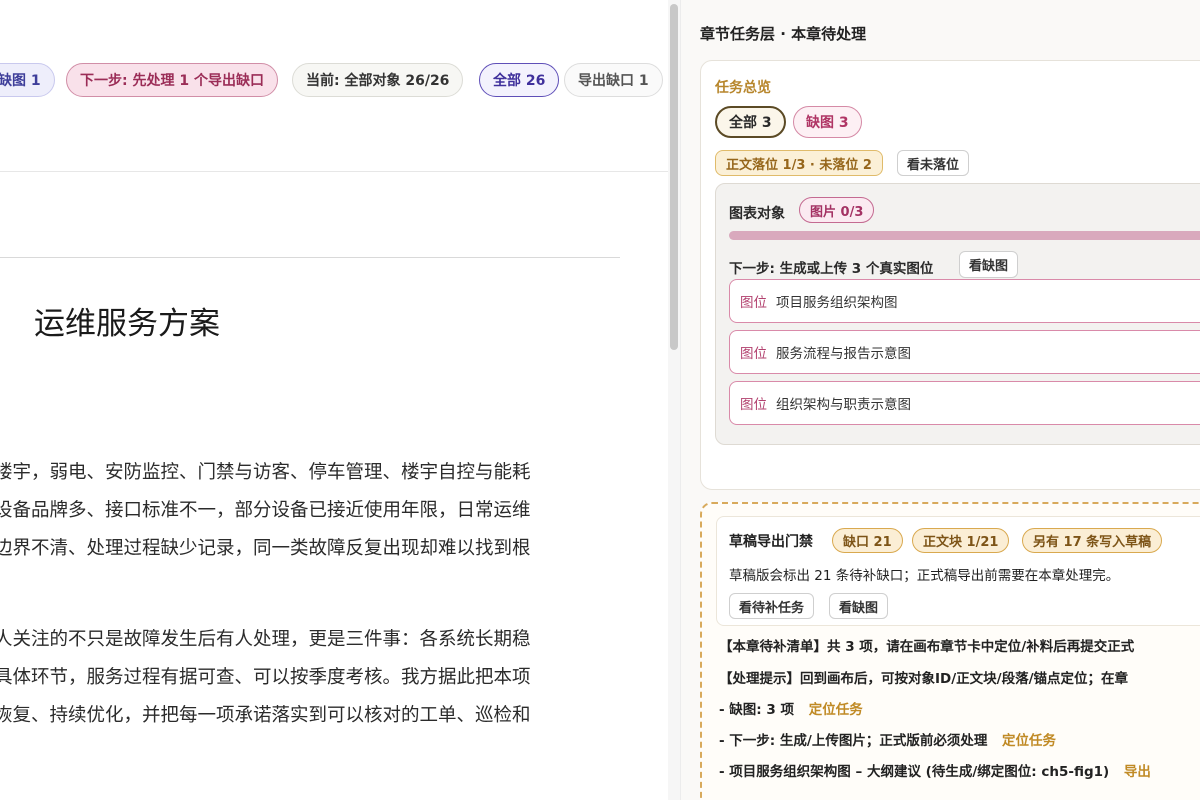 The image size is (1200, 800). What do you see at coordinates (519, 80) in the screenshot?
I see `all-objects-chip: 全部 26` at bounding box center [519, 80].